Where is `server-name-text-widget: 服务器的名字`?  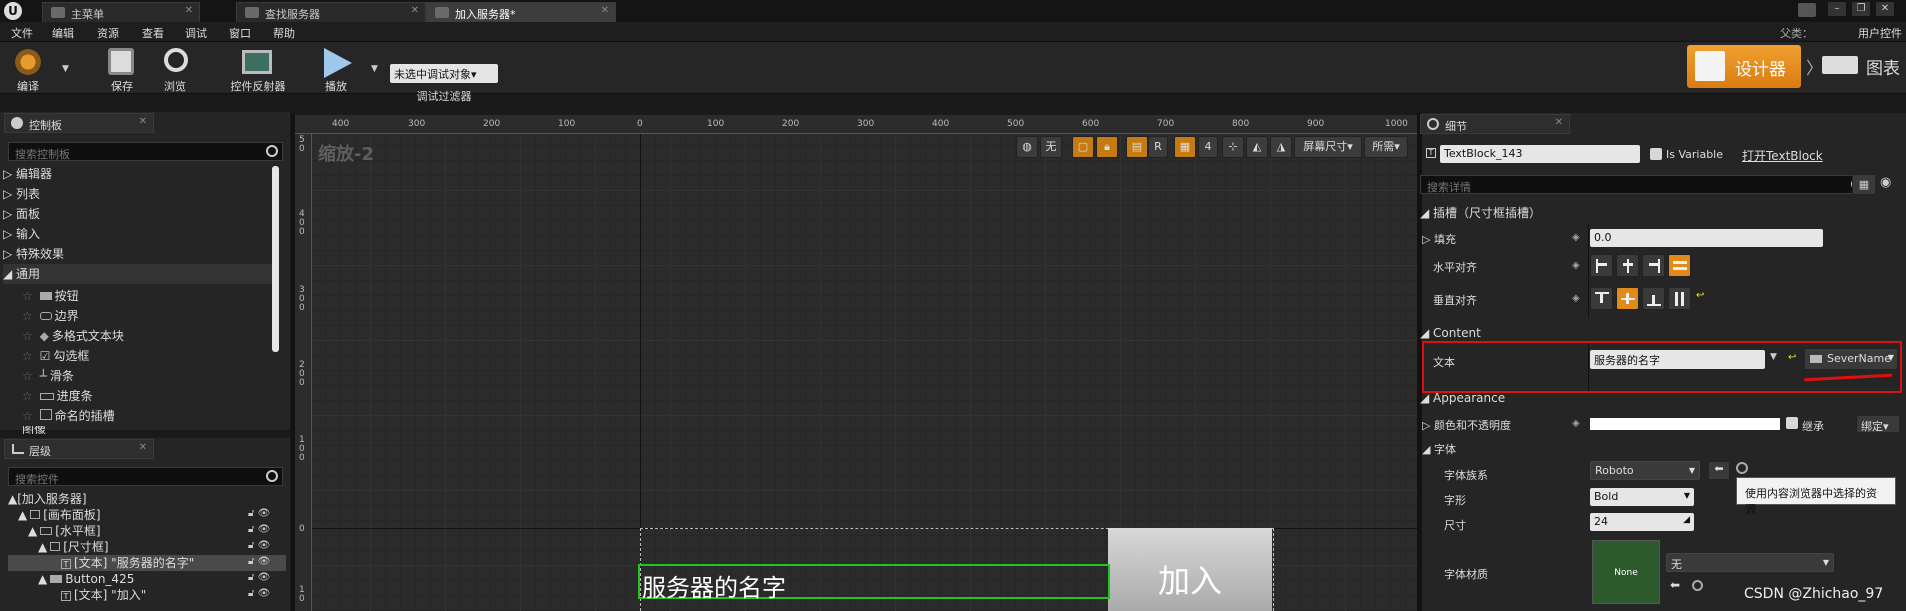 server-name-text-widget: 服务器的名字 is located at coordinates (874, 583).